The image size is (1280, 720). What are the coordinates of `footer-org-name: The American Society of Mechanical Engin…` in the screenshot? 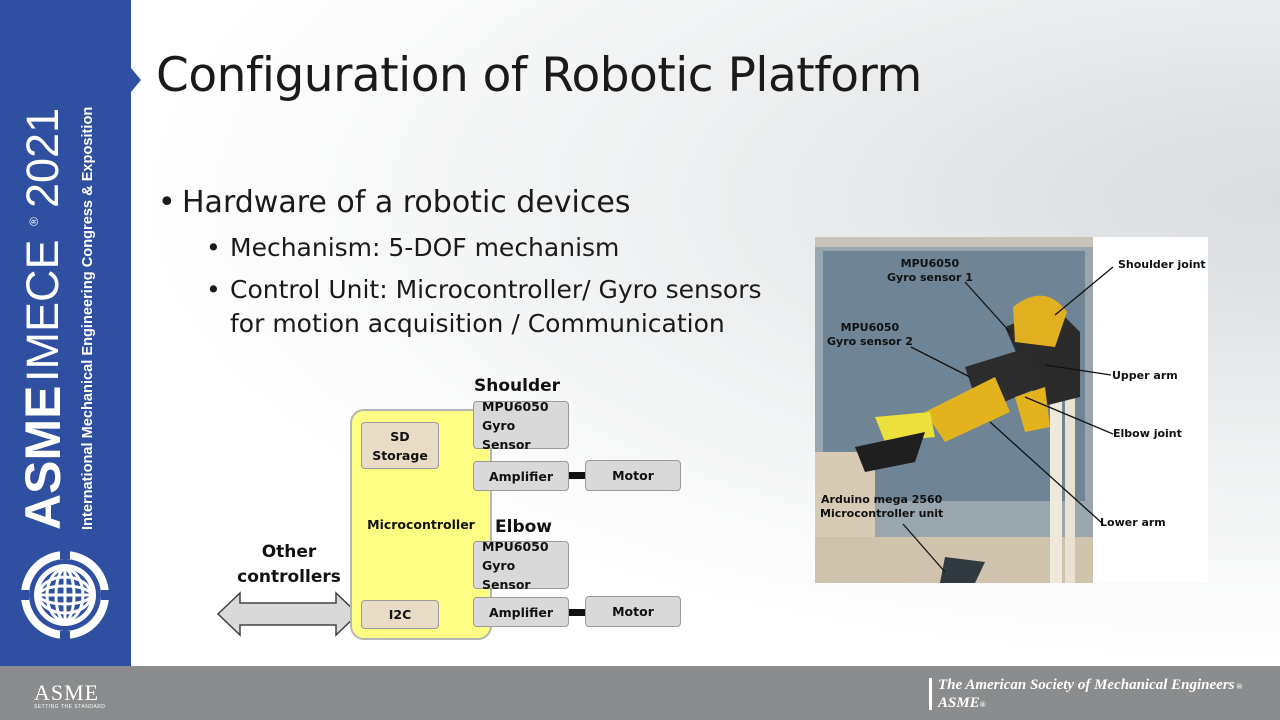 It's located at (1090, 685).